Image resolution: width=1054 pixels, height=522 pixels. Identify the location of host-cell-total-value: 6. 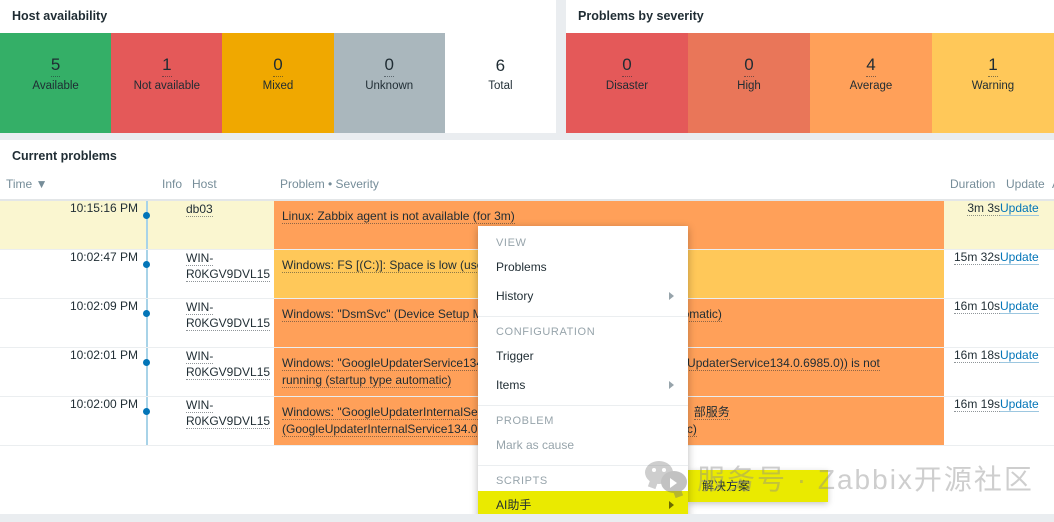
(500, 65).